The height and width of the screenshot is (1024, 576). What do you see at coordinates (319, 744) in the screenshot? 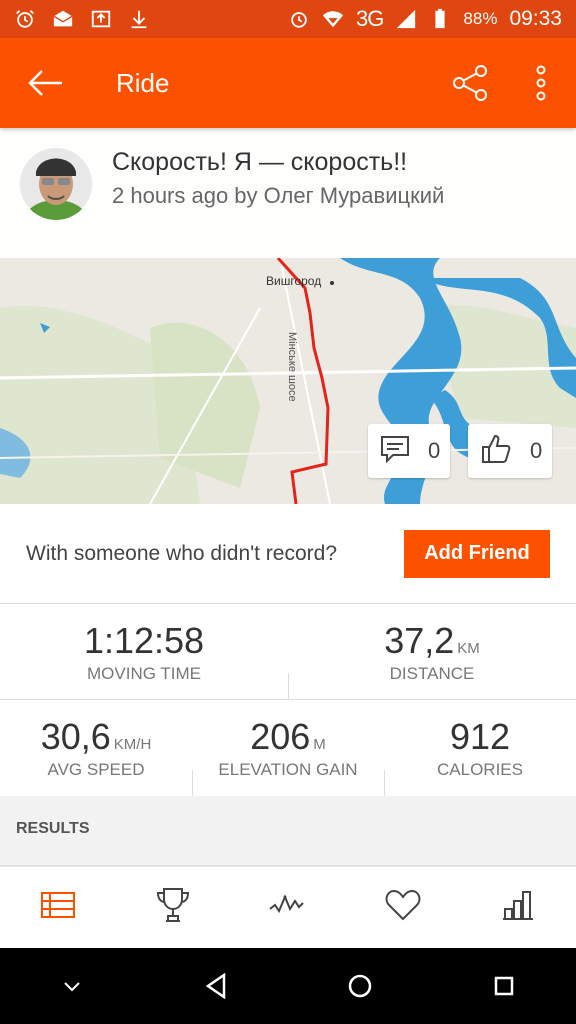
I see `elevation-unit: M` at bounding box center [319, 744].